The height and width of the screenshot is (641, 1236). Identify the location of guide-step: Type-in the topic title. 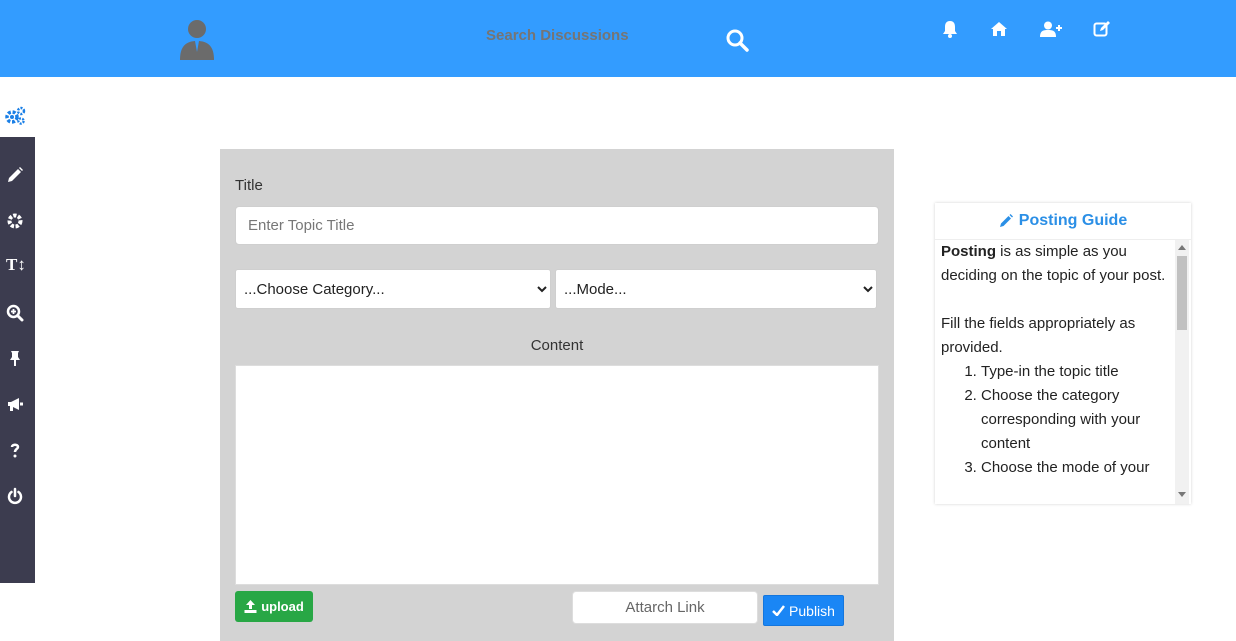
(1074, 372).